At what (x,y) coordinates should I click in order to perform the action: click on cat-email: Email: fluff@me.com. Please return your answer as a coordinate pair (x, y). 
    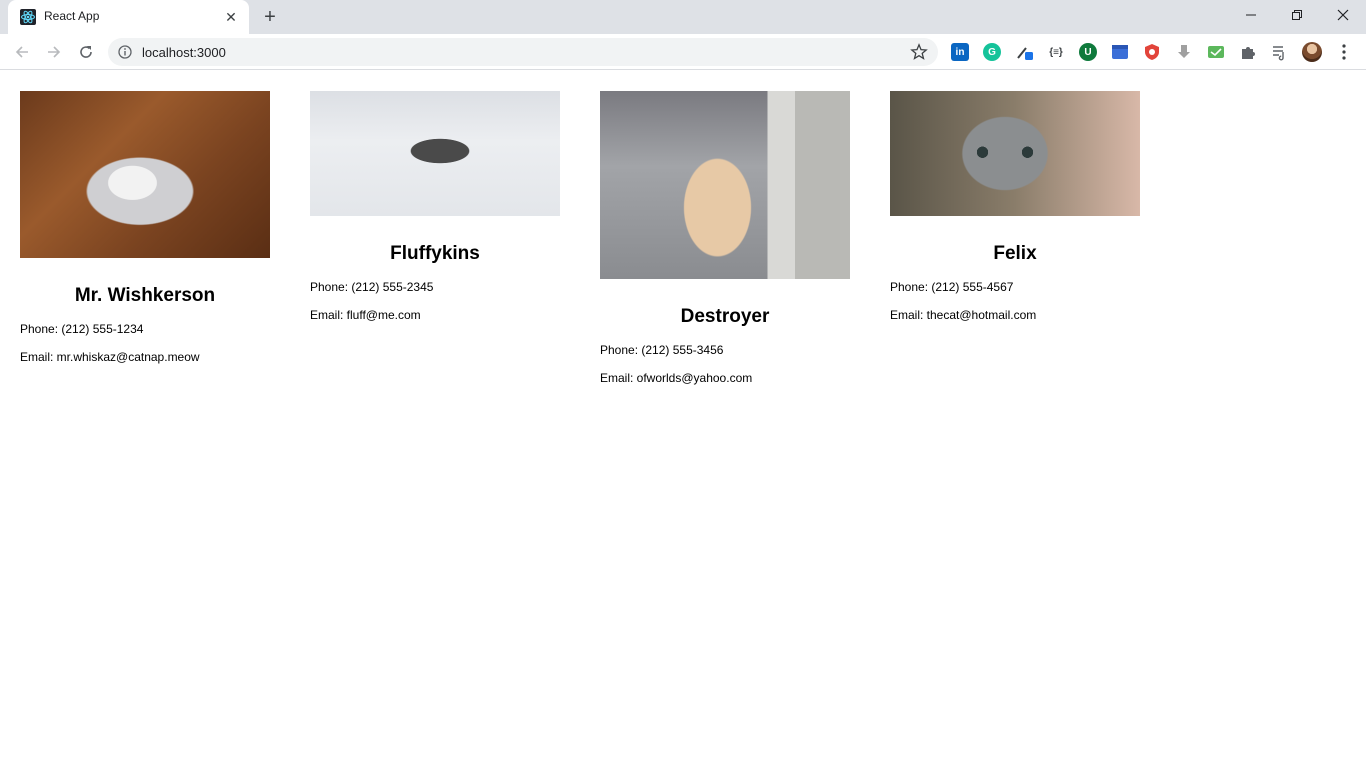
    Looking at the image, I should click on (365, 315).